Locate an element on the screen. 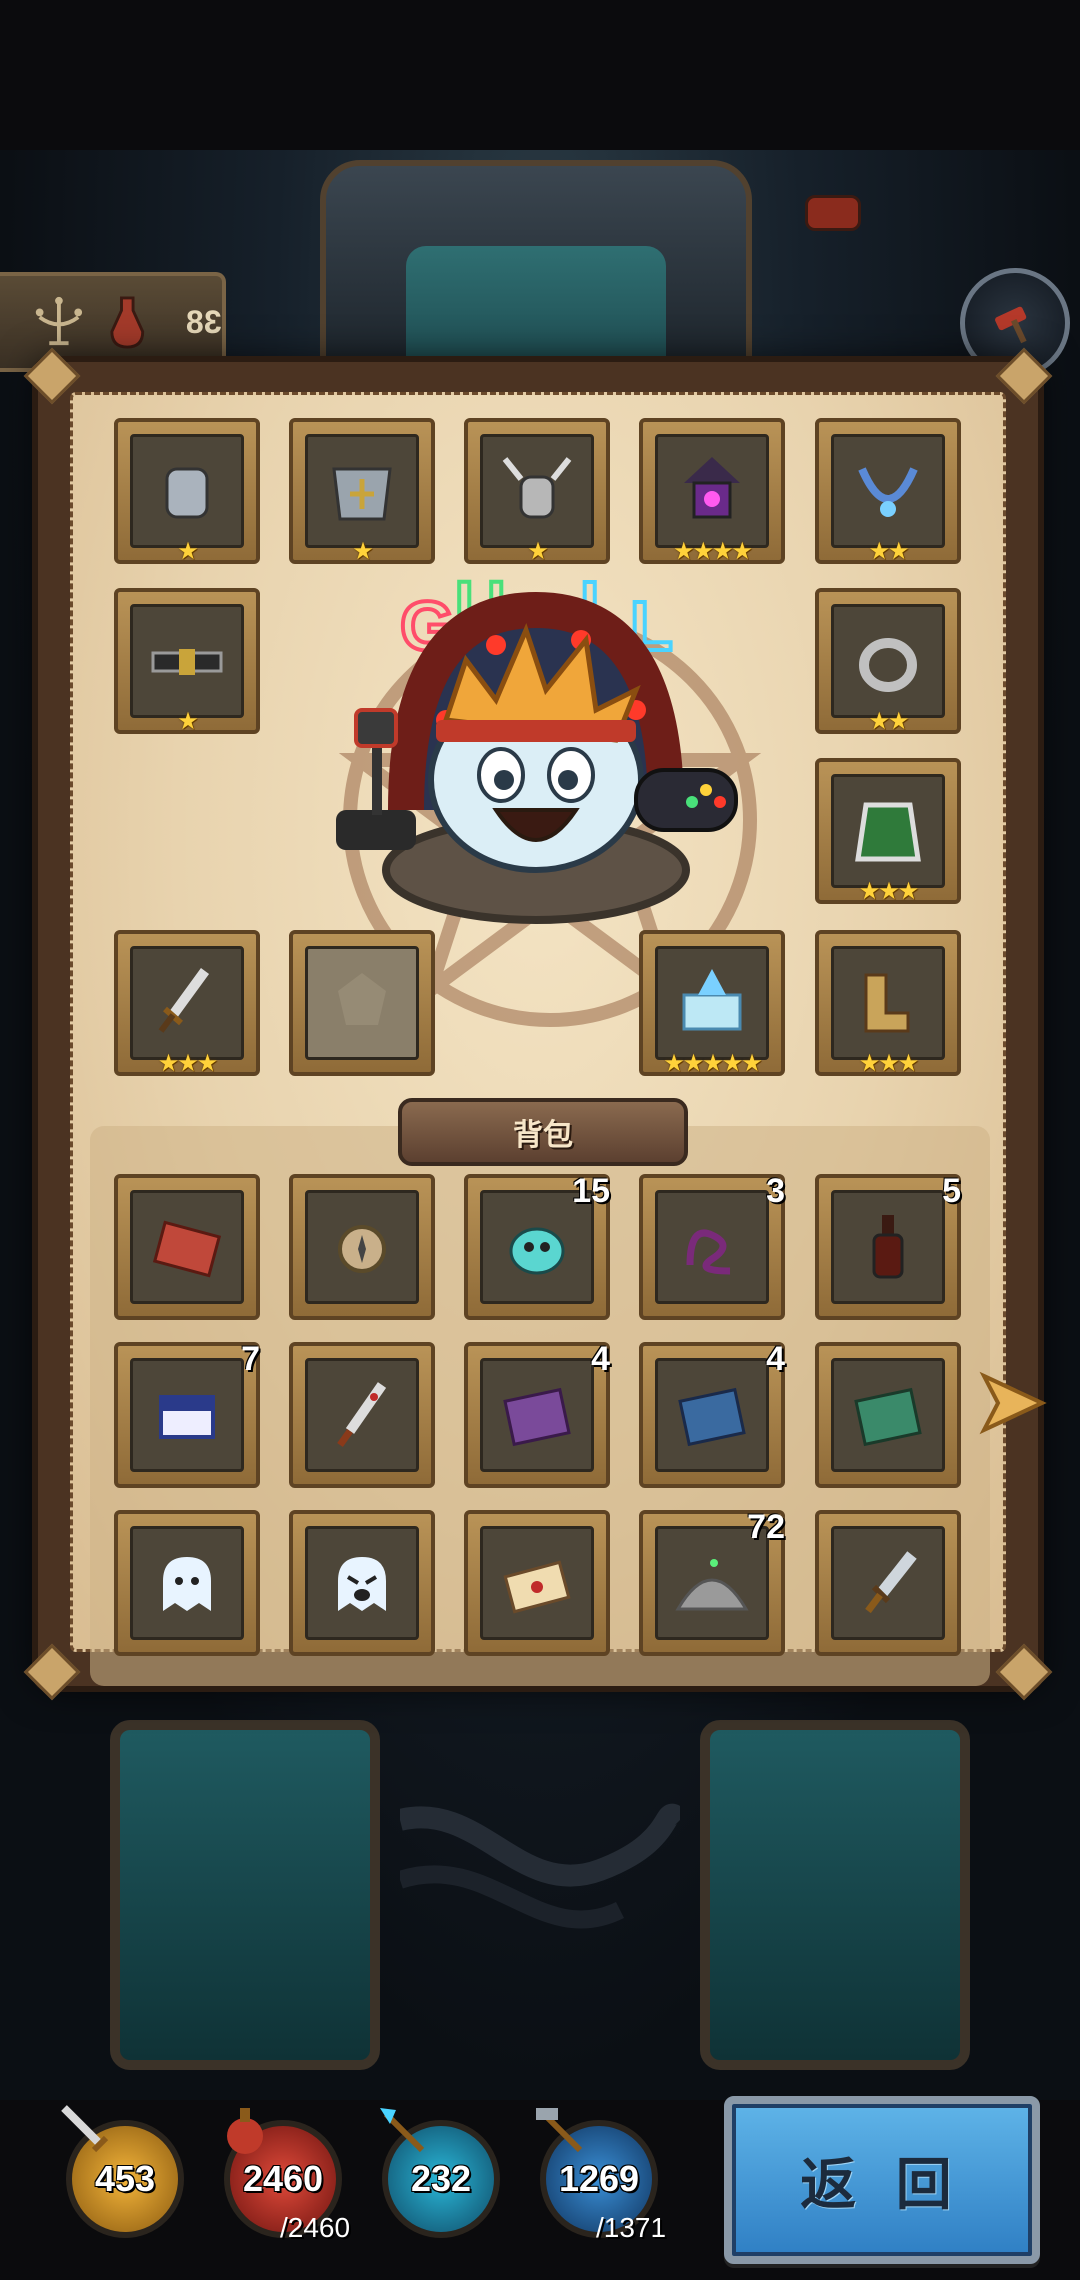 Image resolution: width=1080 pixels, height=2280 pixels. defense-value: 1269 is located at coordinates (599, 2178).